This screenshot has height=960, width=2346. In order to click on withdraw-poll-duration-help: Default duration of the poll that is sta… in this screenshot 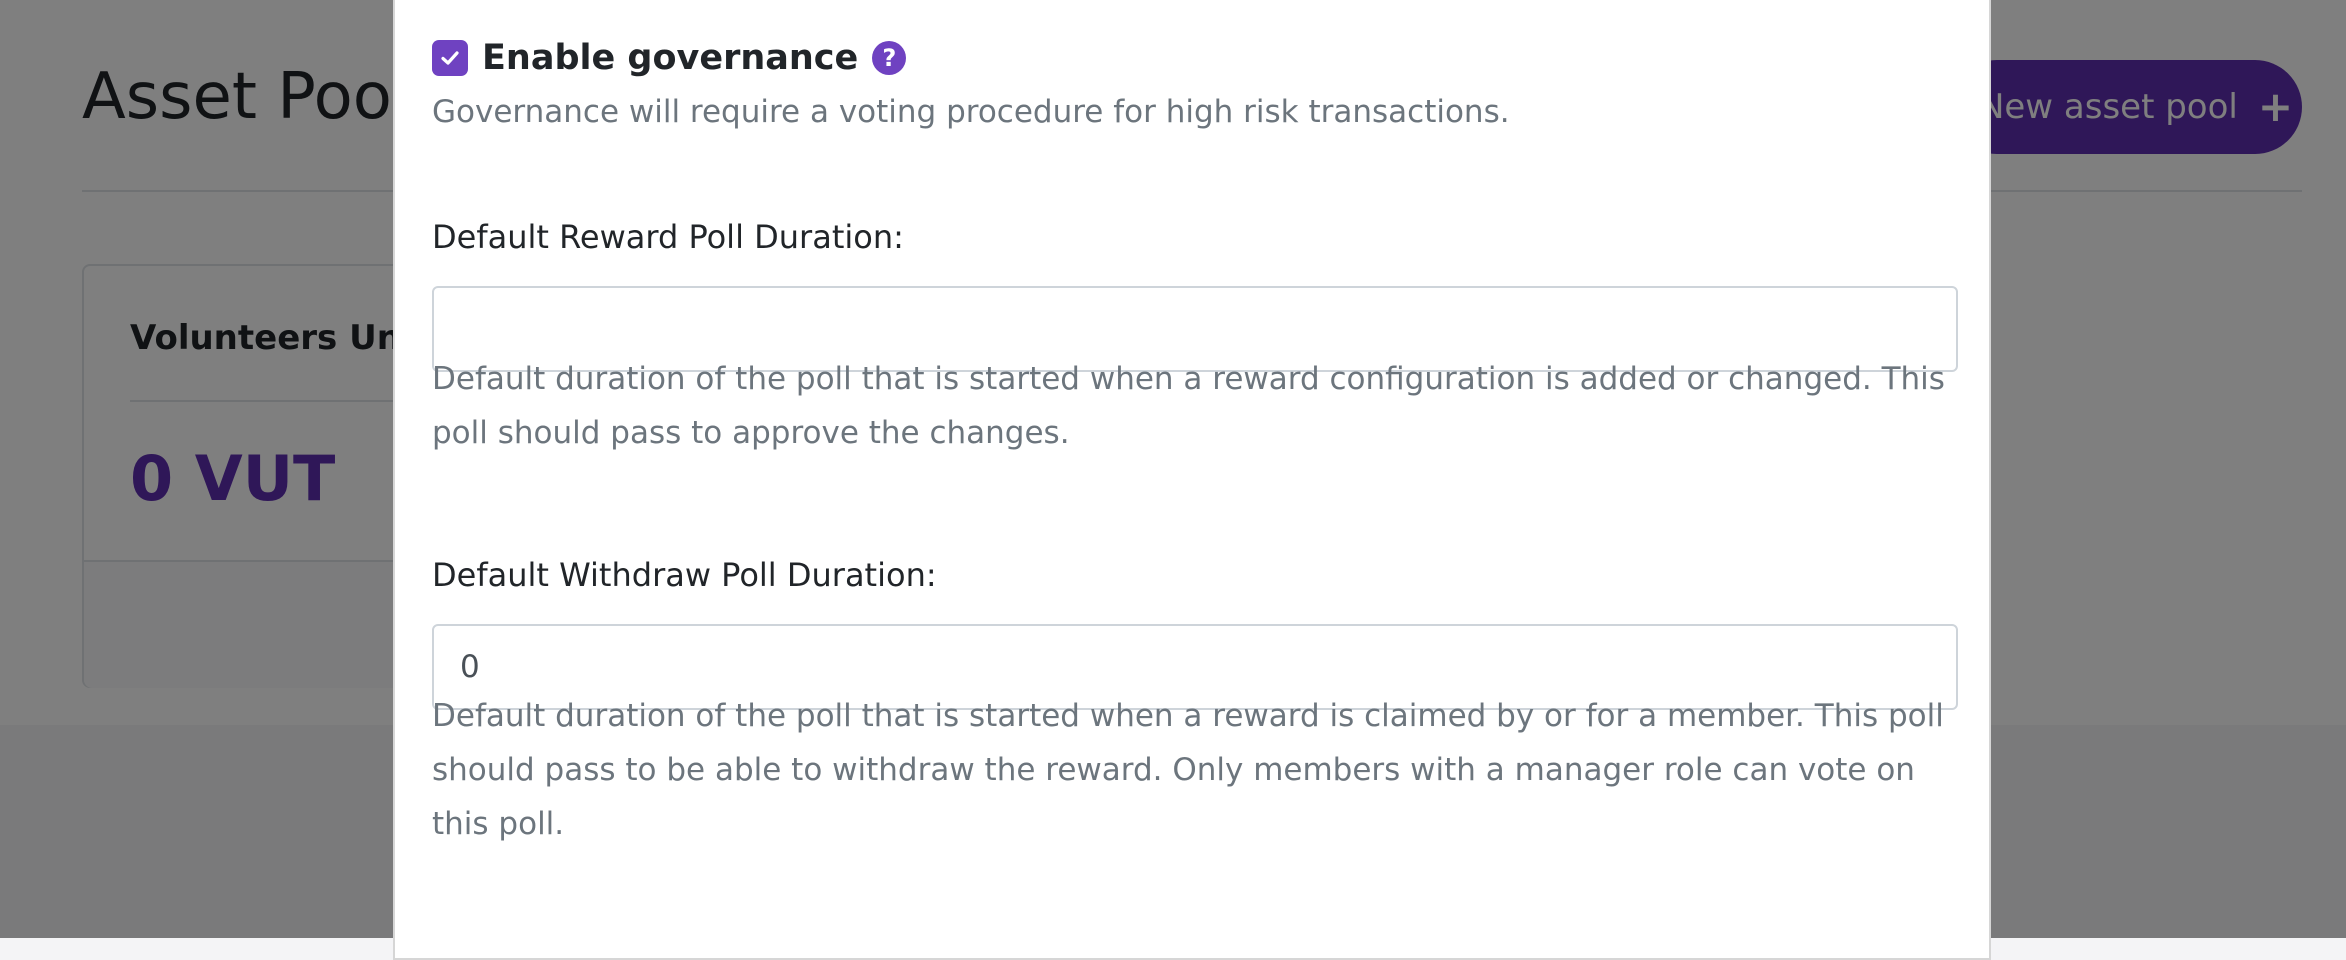, I will do `click(1188, 770)`.